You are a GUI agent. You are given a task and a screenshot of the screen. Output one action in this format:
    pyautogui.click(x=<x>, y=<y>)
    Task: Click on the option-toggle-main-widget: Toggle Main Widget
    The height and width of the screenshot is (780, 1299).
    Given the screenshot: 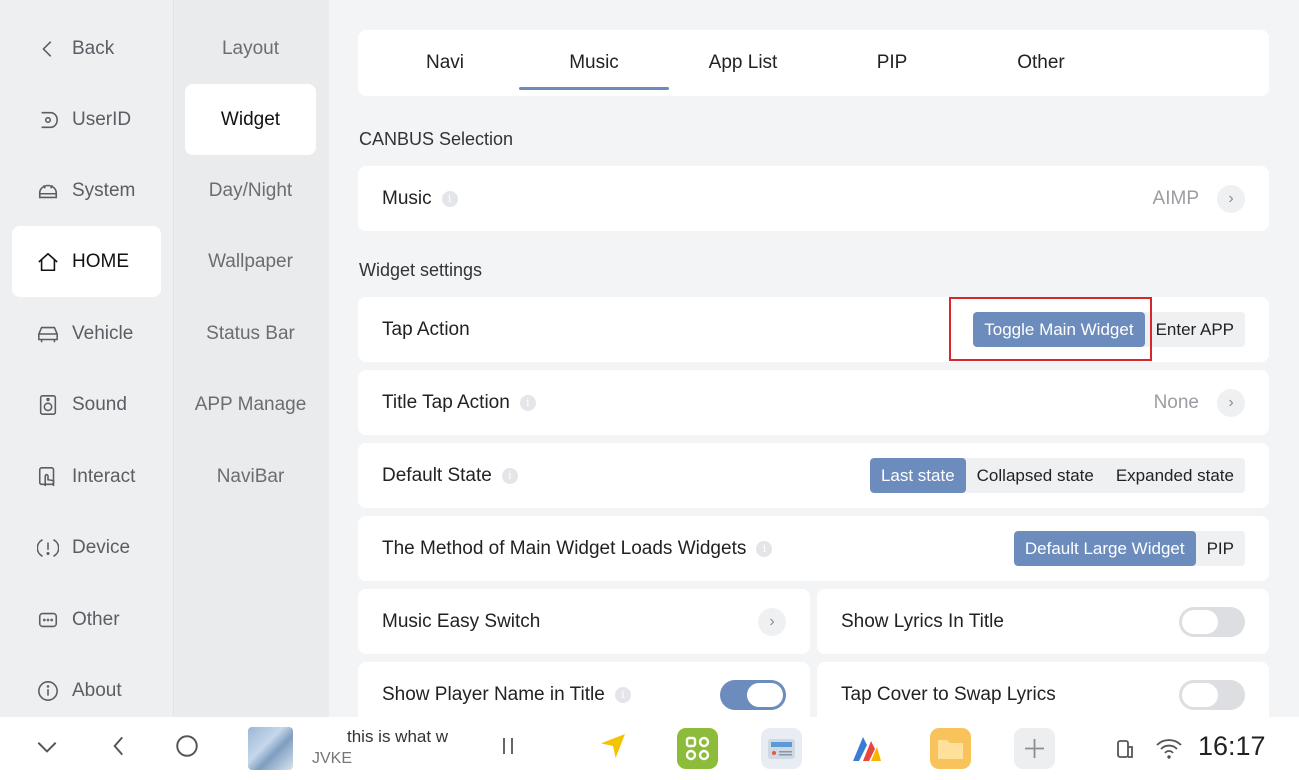 What is the action you would take?
    pyautogui.click(x=1059, y=329)
    